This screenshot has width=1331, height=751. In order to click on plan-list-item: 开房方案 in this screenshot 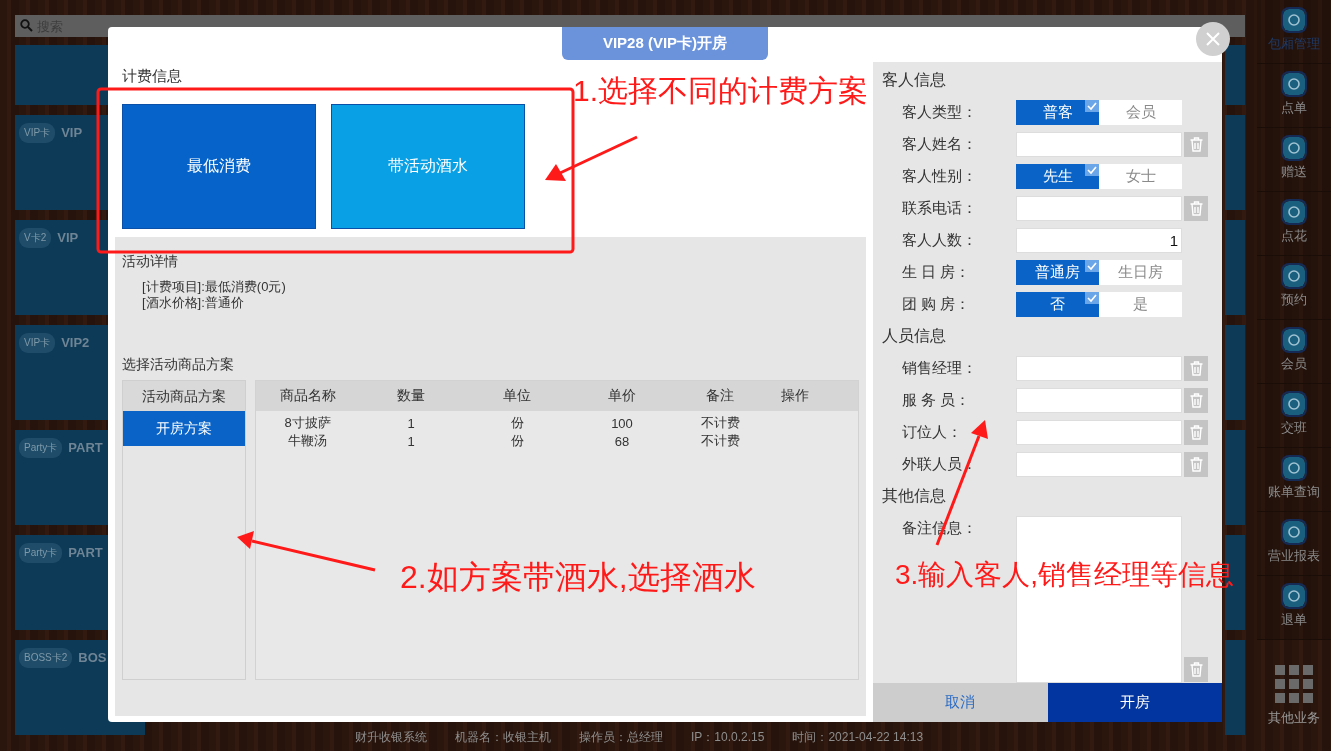, I will do `click(184, 428)`.